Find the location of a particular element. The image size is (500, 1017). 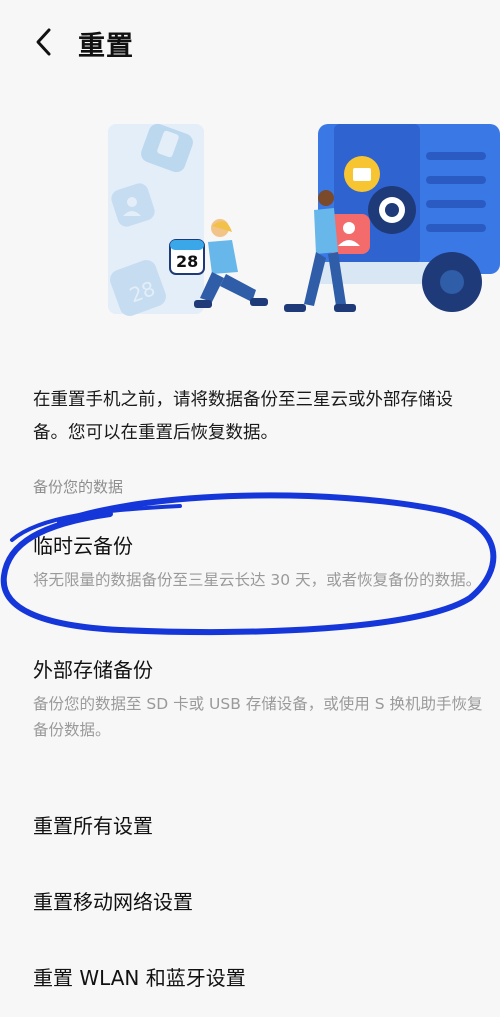

reset-wlan-bluetooth-settings-item: 重置 WLAN 和蓝牙设置 is located at coordinates (253, 976).